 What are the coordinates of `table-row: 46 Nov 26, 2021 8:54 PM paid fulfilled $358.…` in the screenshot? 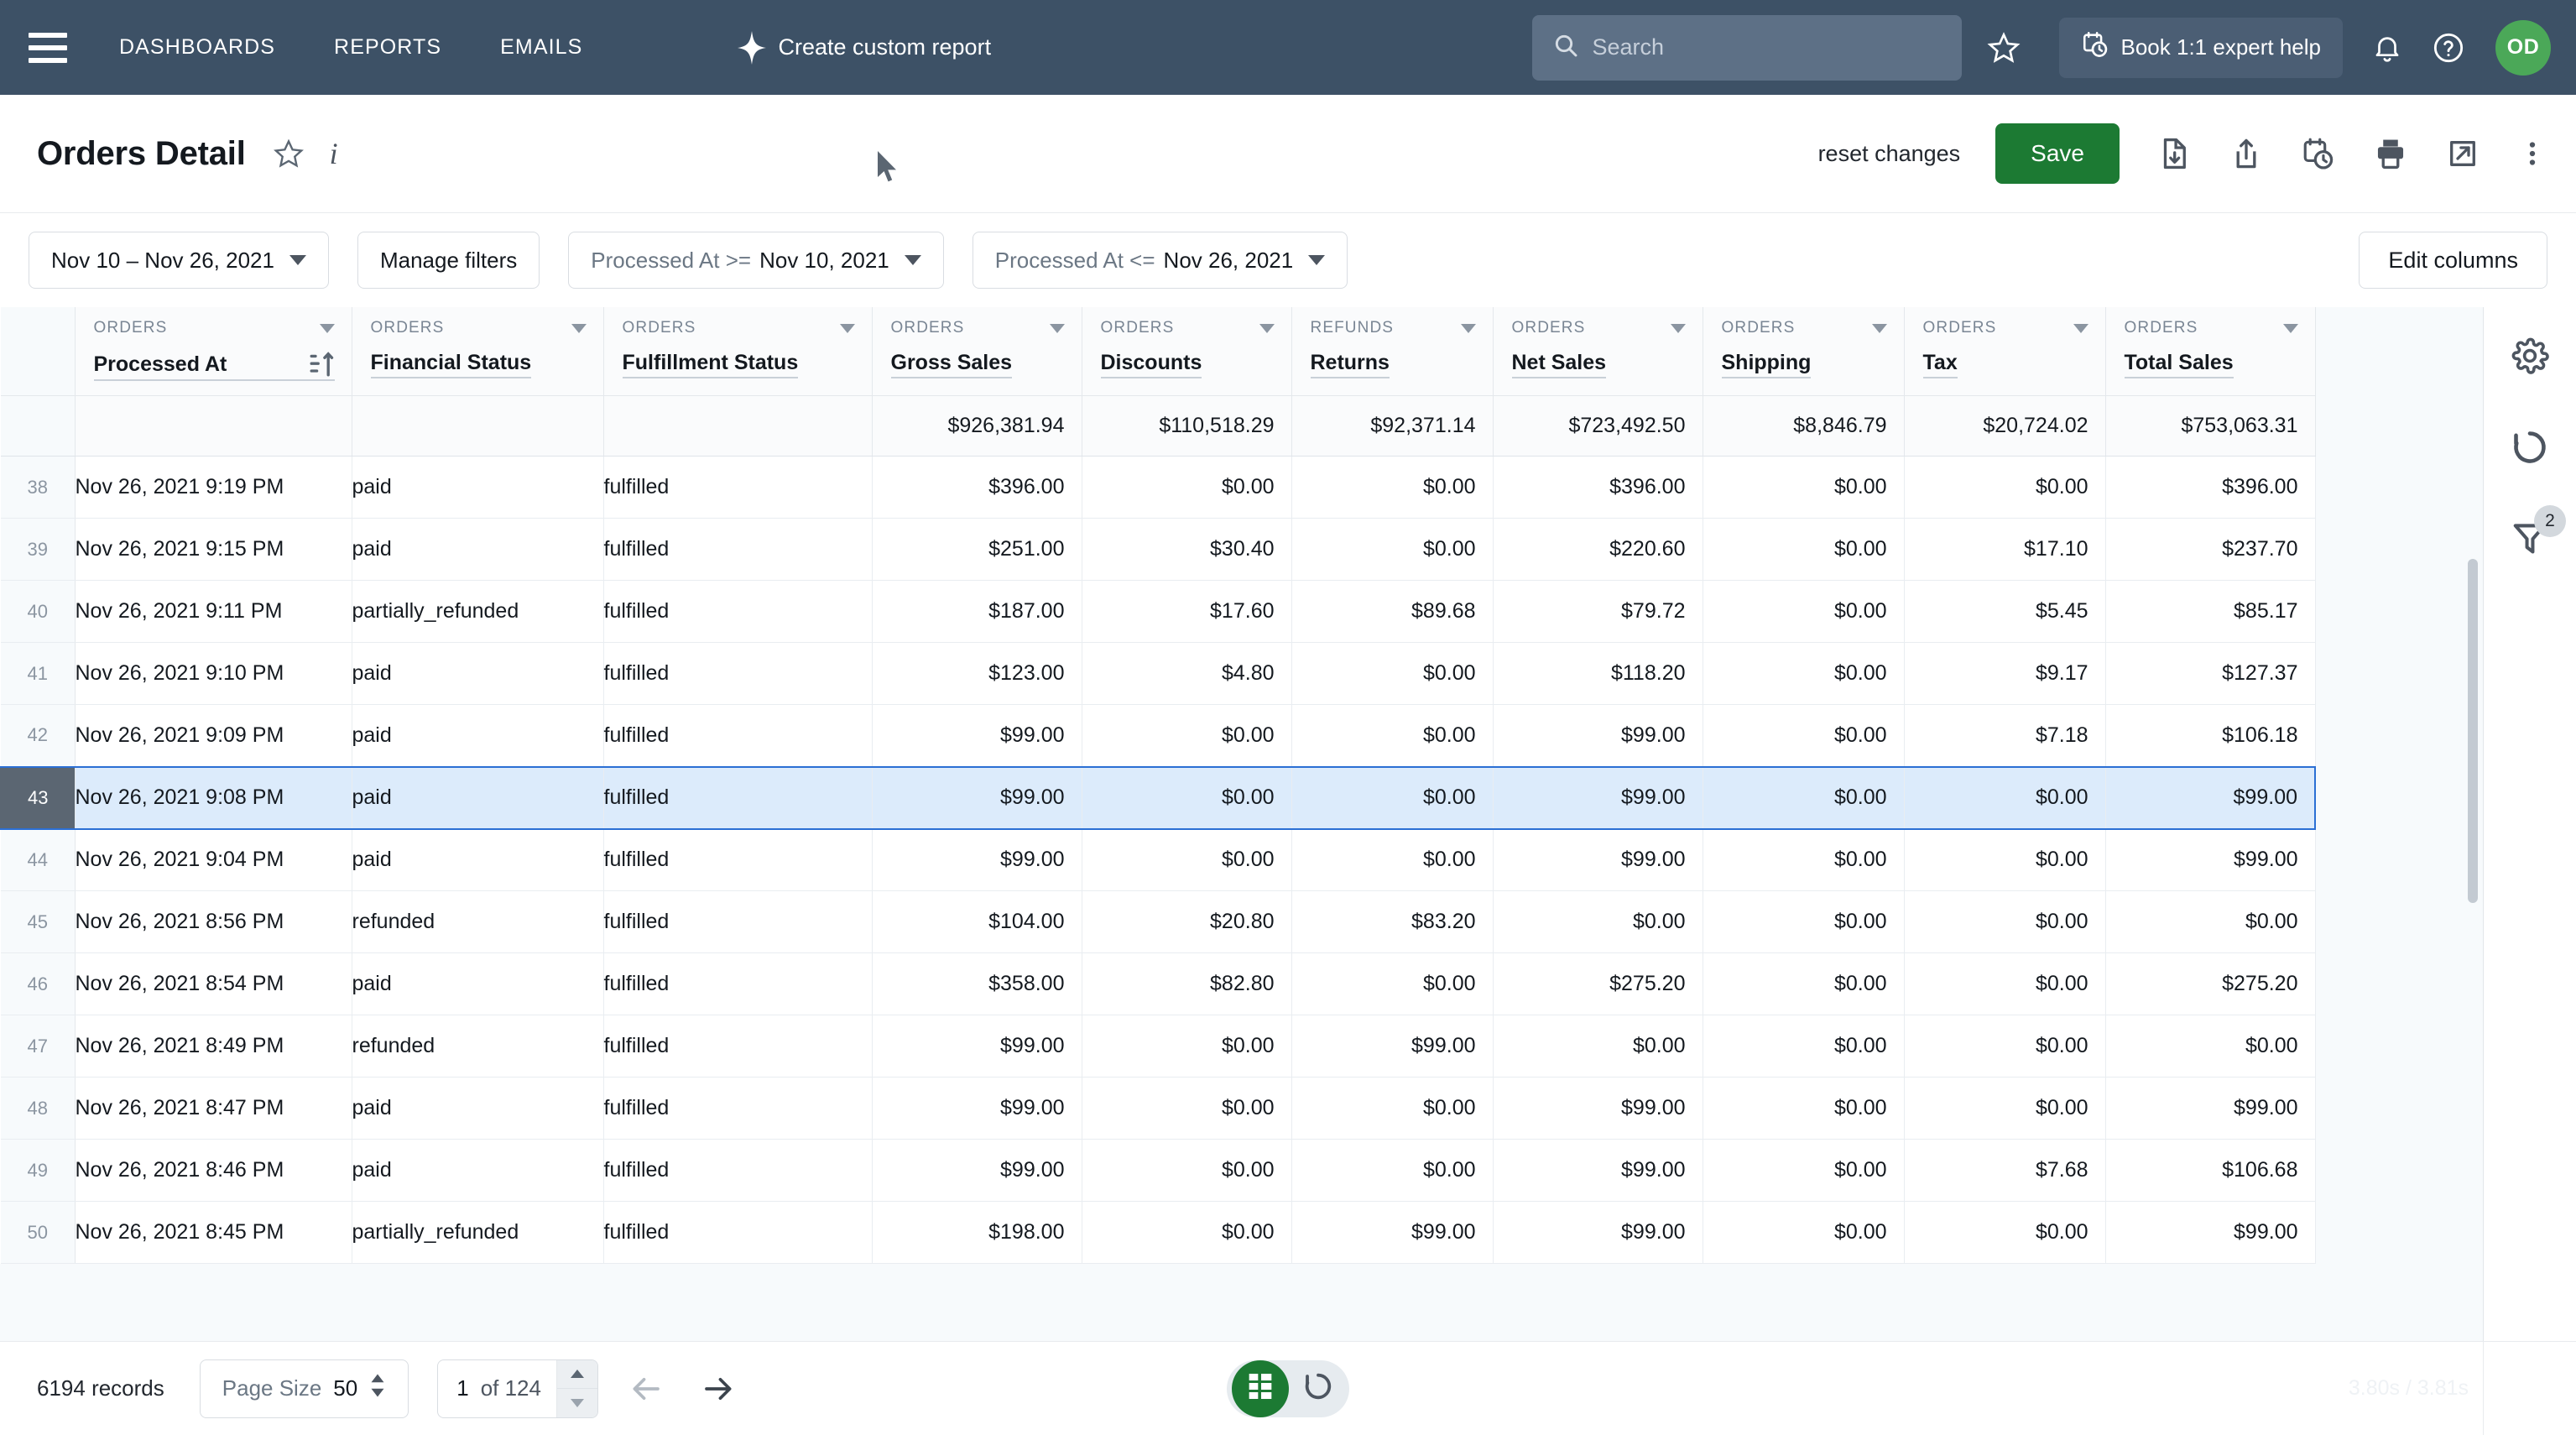 It's located at (1158, 983).